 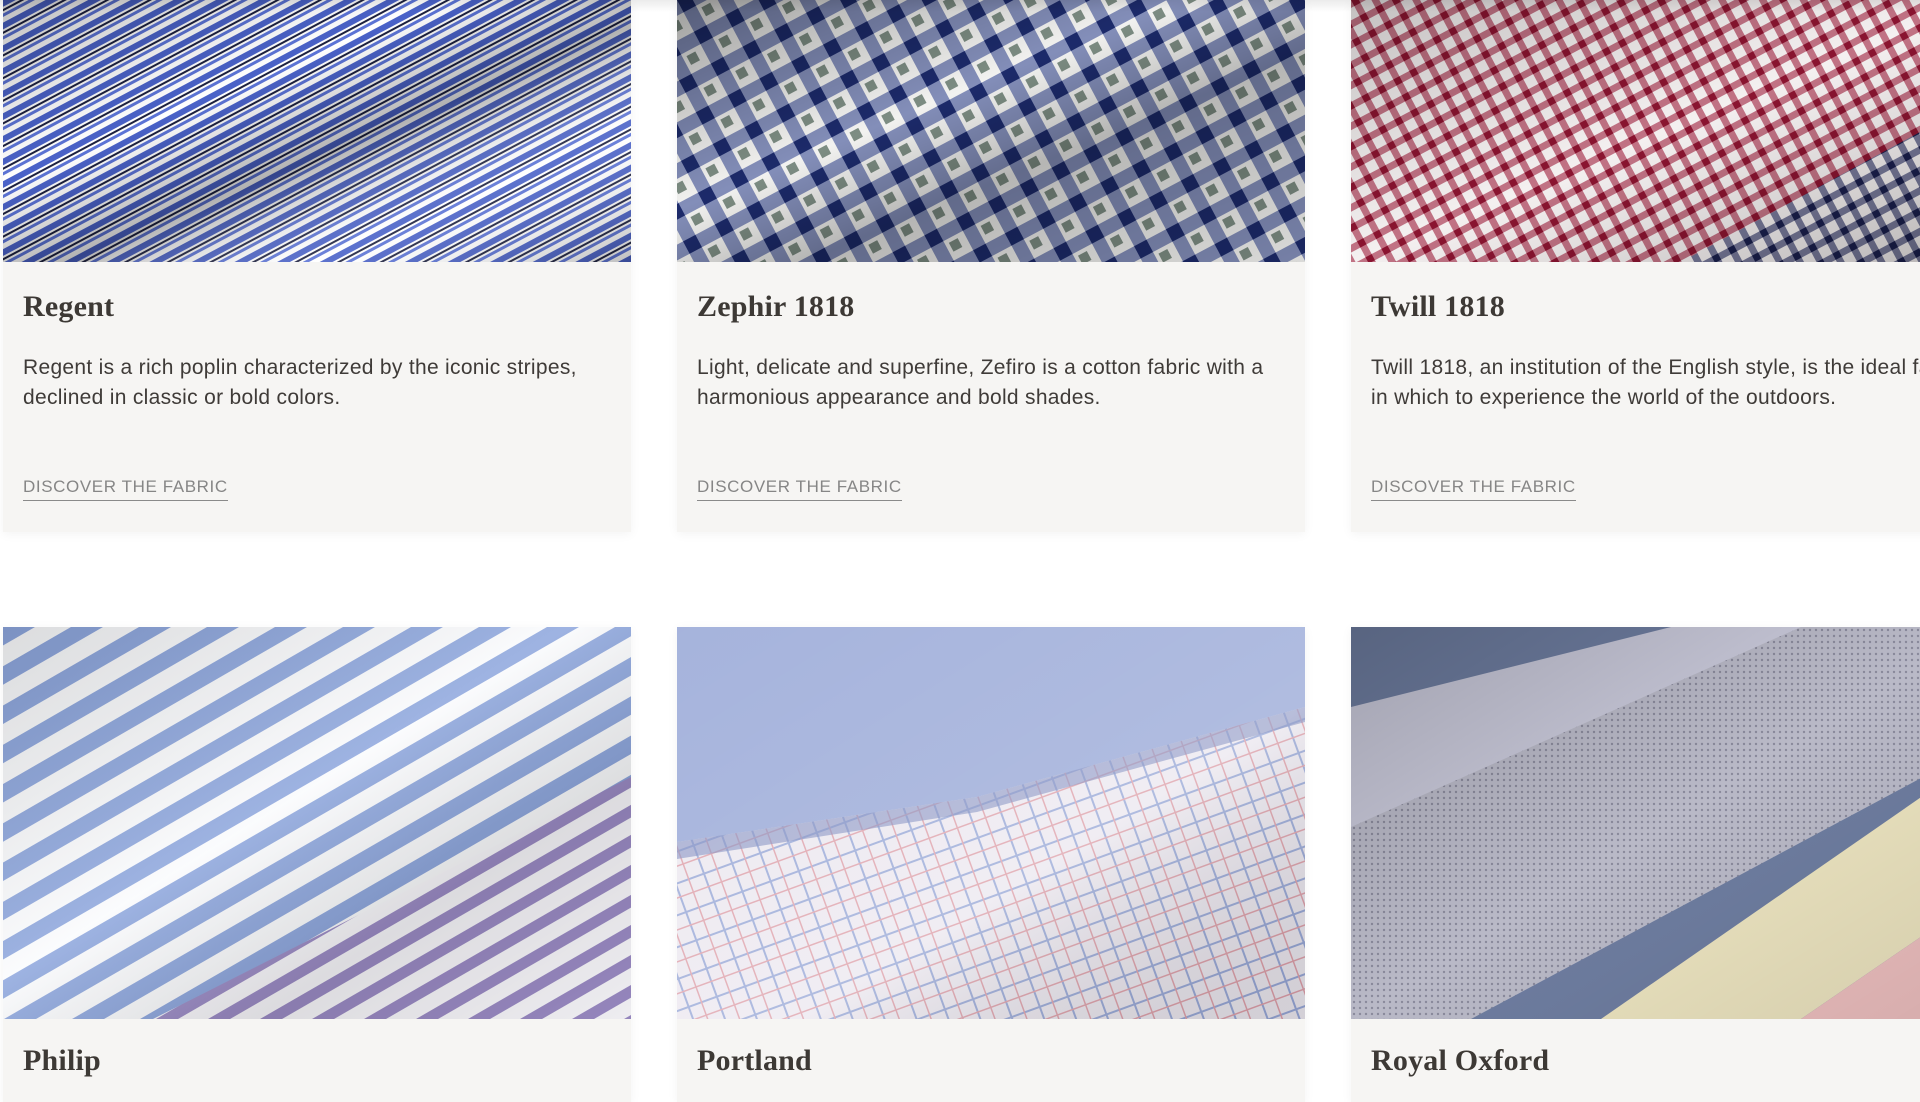 I want to click on fabric-image-regent, so click(x=317, y=131).